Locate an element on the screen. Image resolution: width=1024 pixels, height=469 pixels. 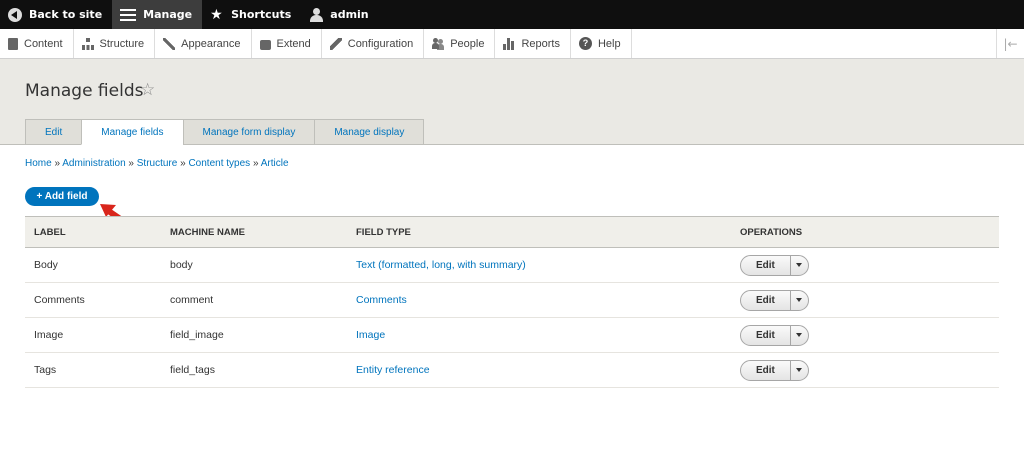
tab-manage-form-display: Manage form display is located at coordinates (249, 132).